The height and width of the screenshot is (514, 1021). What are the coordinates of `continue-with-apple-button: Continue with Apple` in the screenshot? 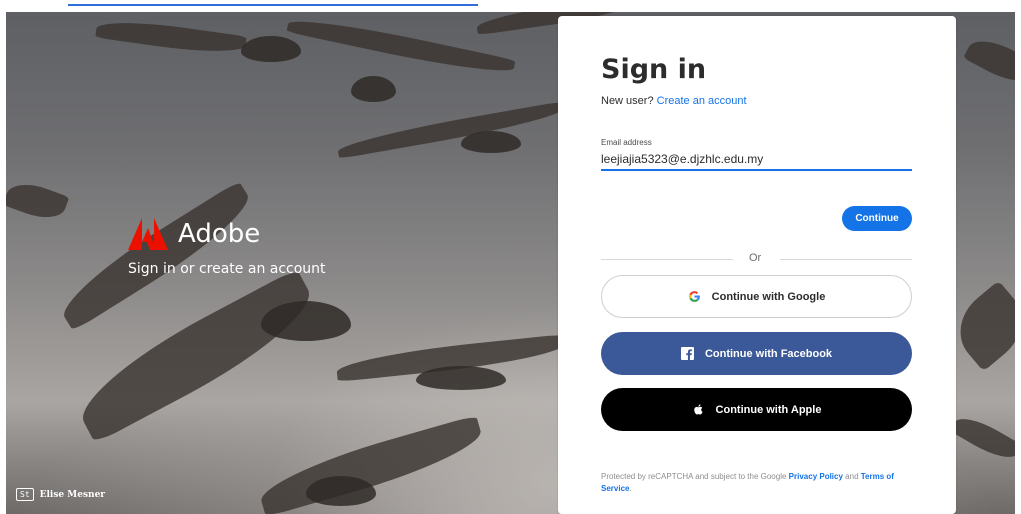 It's located at (756, 409).